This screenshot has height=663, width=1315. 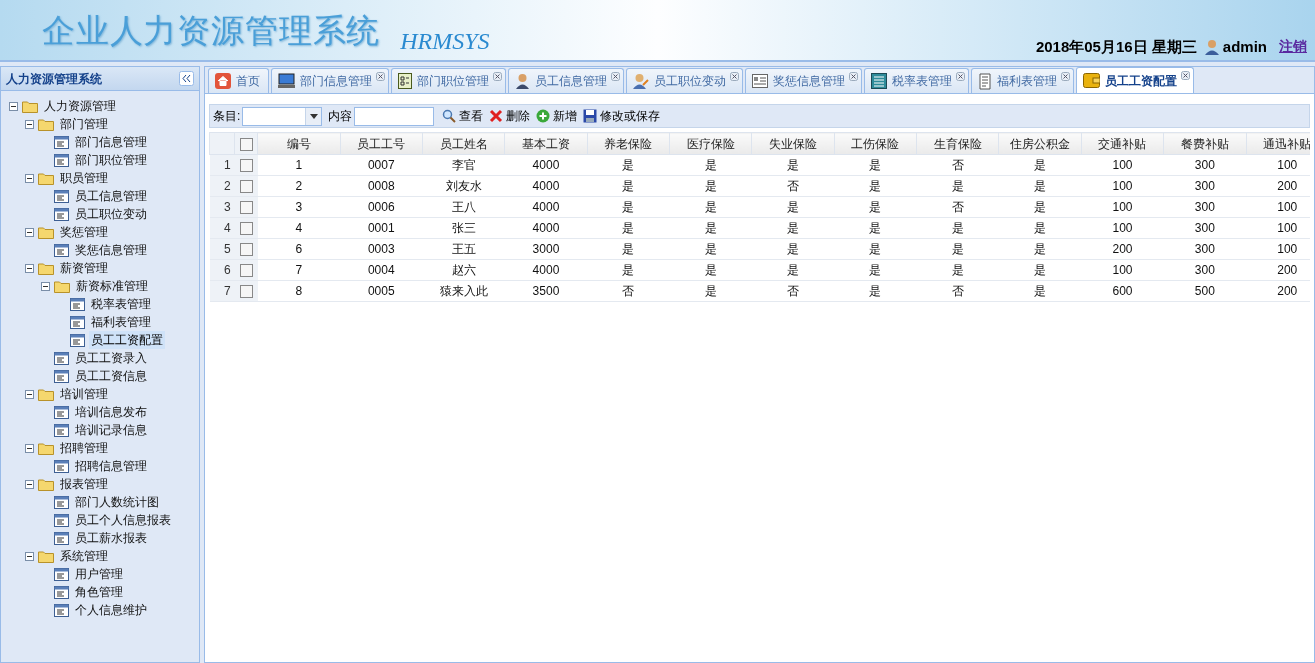 I want to click on column-header: 生育保险, so click(x=957, y=143).